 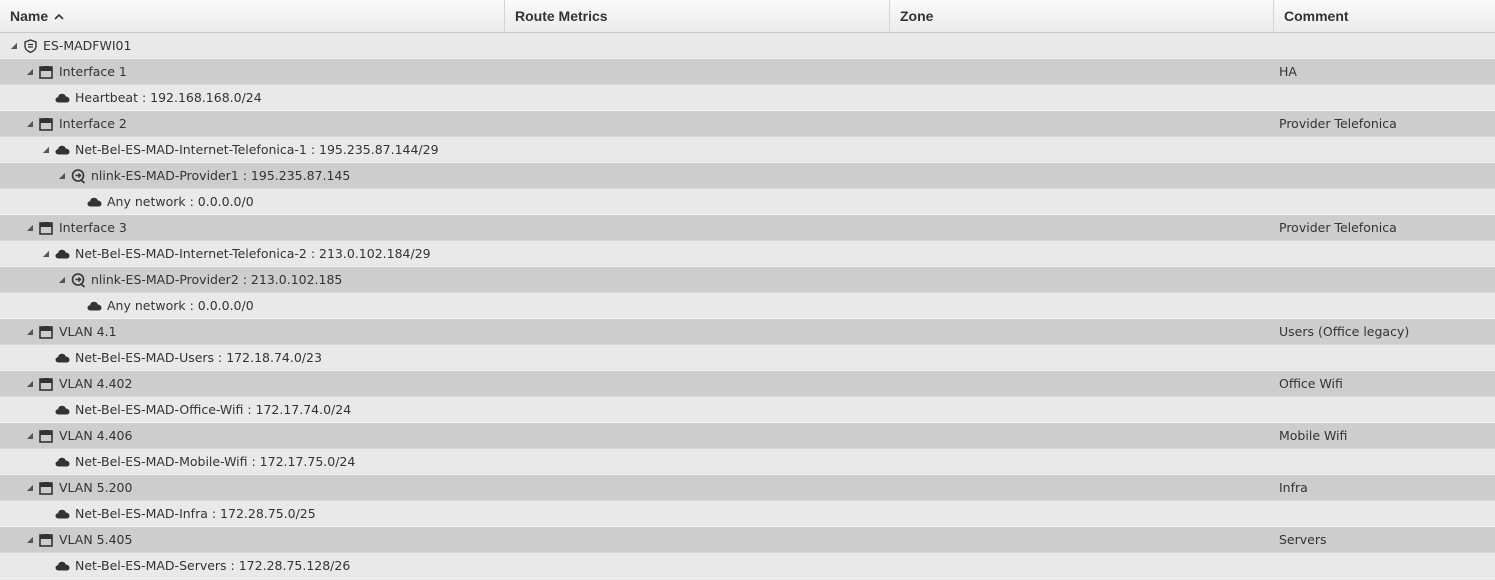 What do you see at coordinates (88, 331) in the screenshot?
I see `tree-row-label: VLAN 4.1` at bounding box center [88, 331].